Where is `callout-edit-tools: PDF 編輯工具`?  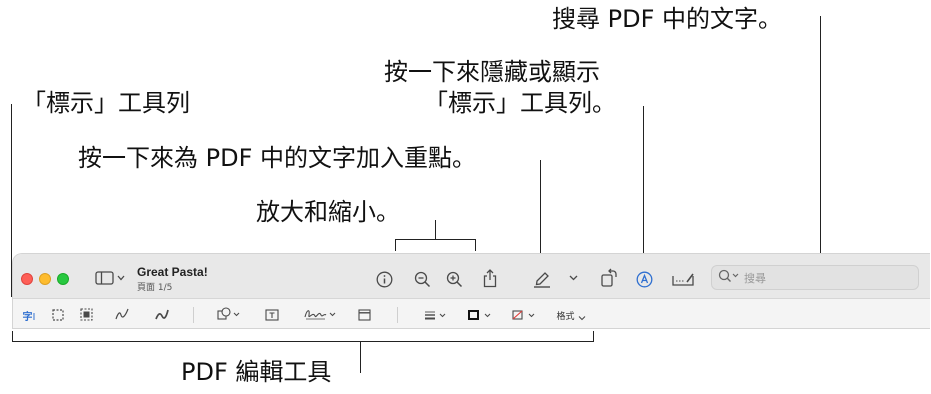 callout-edit-tools: PDF 編輯工具 is located at coordinates (256, 372).